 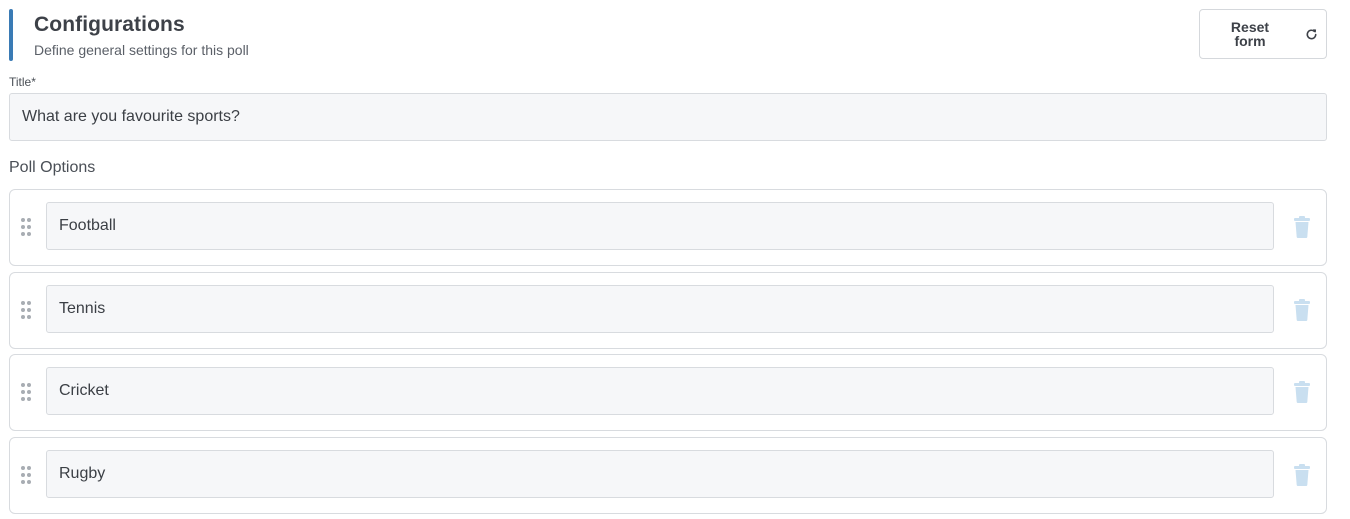 What do you see at coordinates (109, 24) in the screenshot?
I see `page-title: Configurations` at bounding box center [109, 24].